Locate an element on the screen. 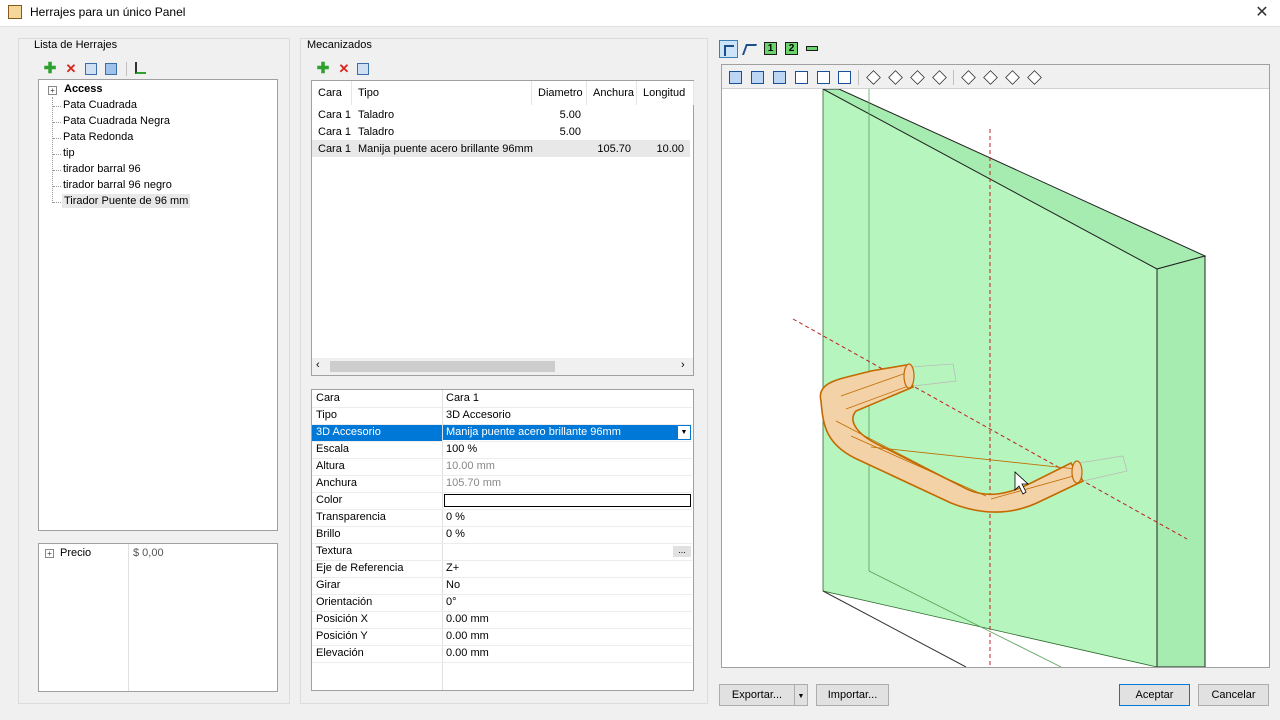 The height and width of the screenshot is (720, 1280). tree-icon is located at coordinates (140, 68).